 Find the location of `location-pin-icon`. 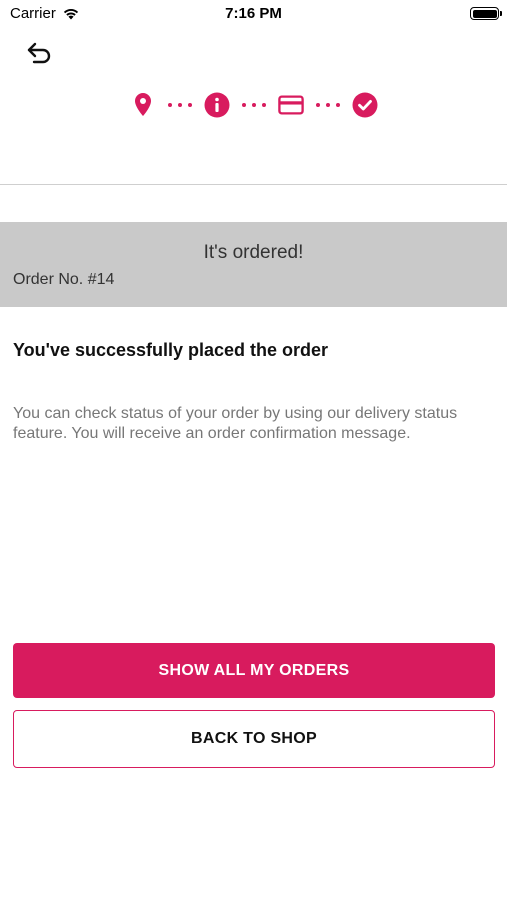

location-pin-icon is located at coordinates (142, 104).